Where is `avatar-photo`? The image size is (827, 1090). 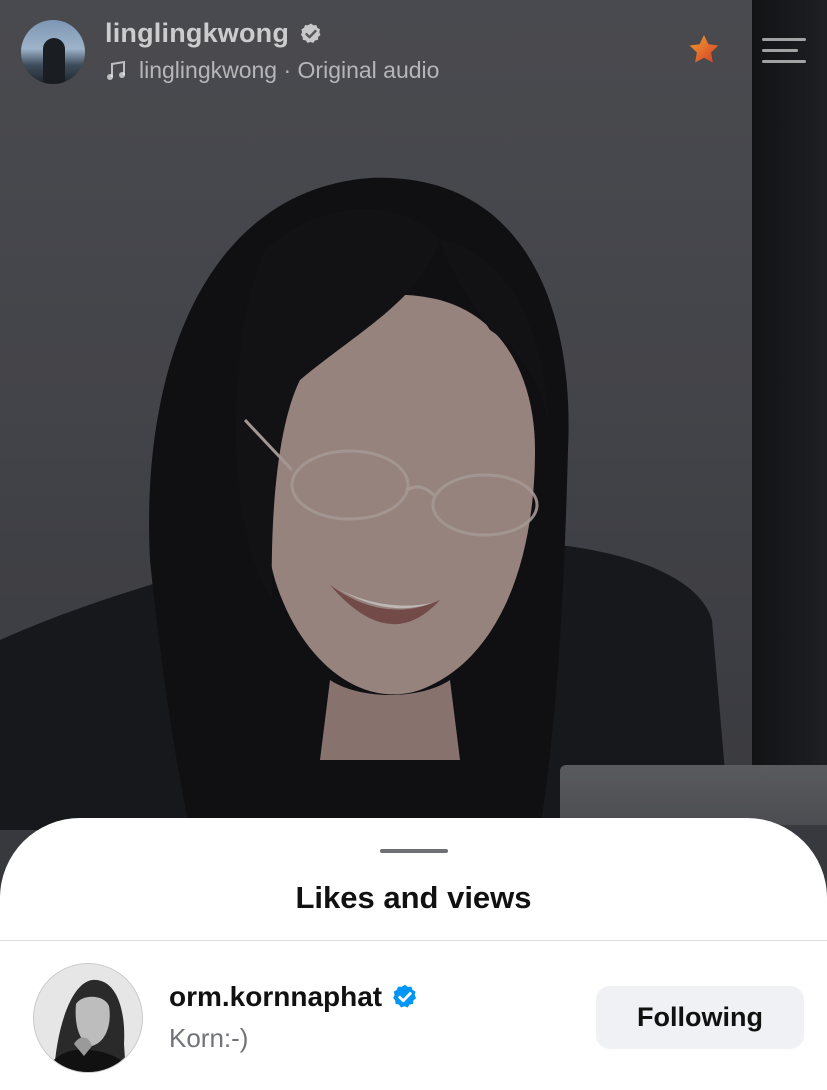 avatar-photo is located at coordinates (88, 1018).